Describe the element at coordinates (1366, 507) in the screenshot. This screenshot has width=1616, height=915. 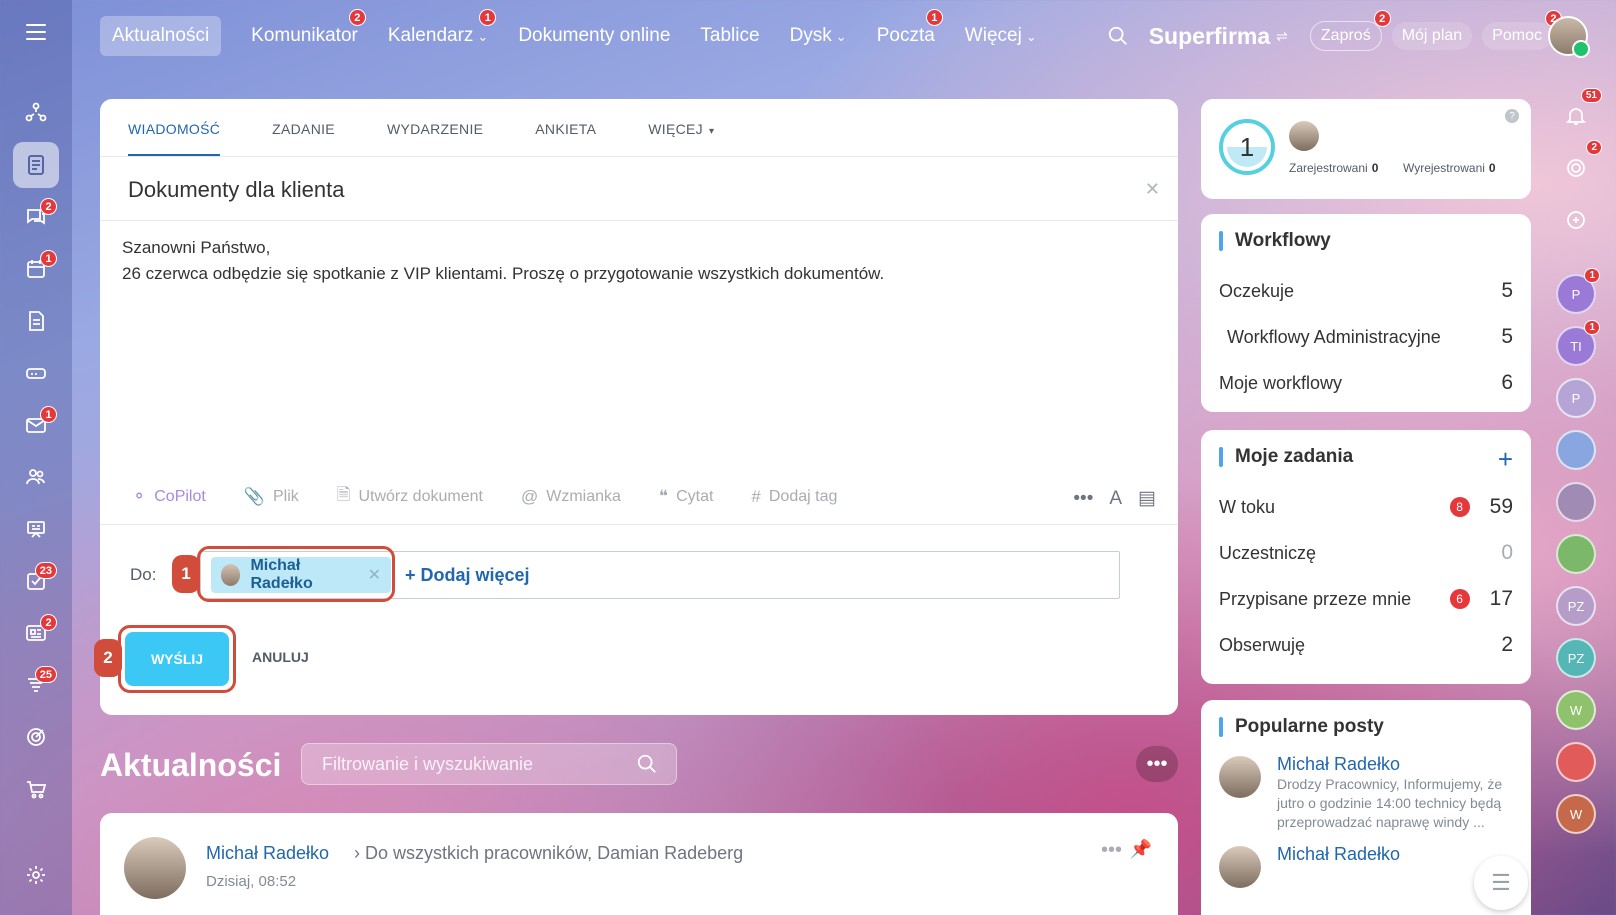
I see `task-row: W toku 8 59` at that location.